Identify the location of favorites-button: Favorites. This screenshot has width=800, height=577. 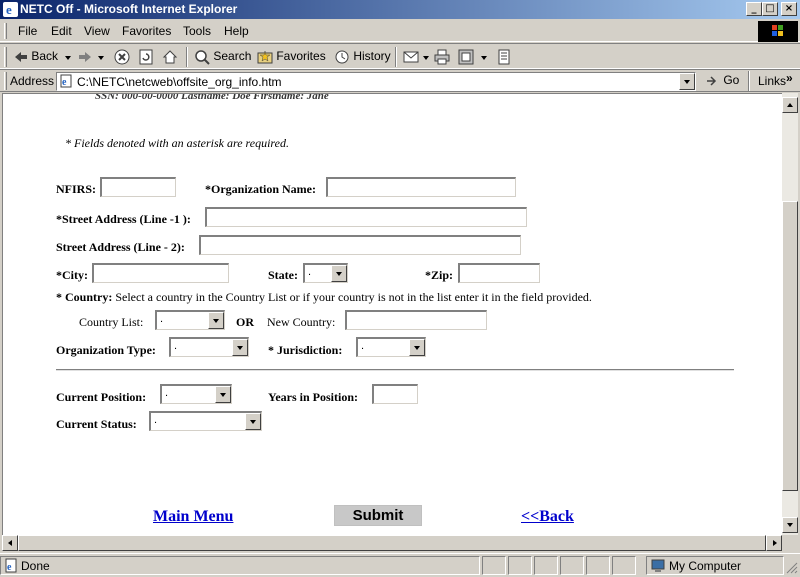
(291, 57).